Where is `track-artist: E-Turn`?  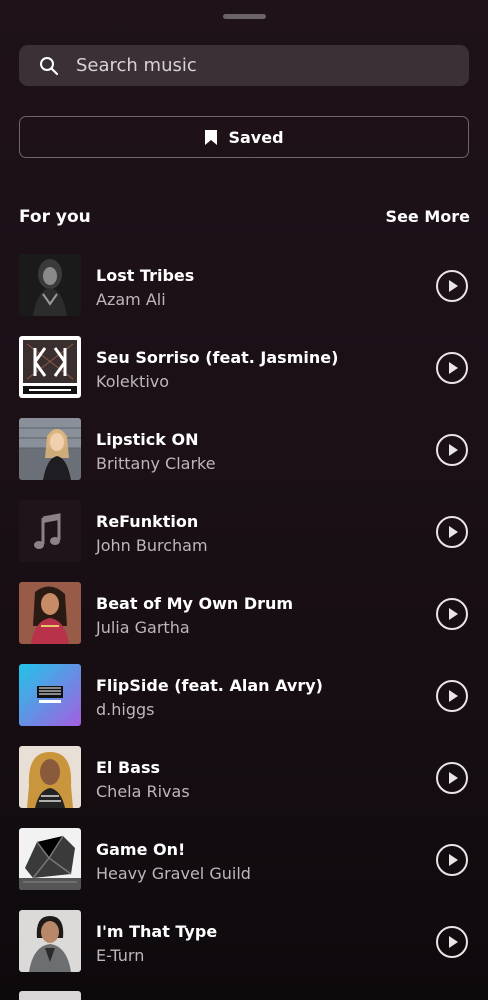
track-artist: E-Turn is located at coordinates (120, 955).